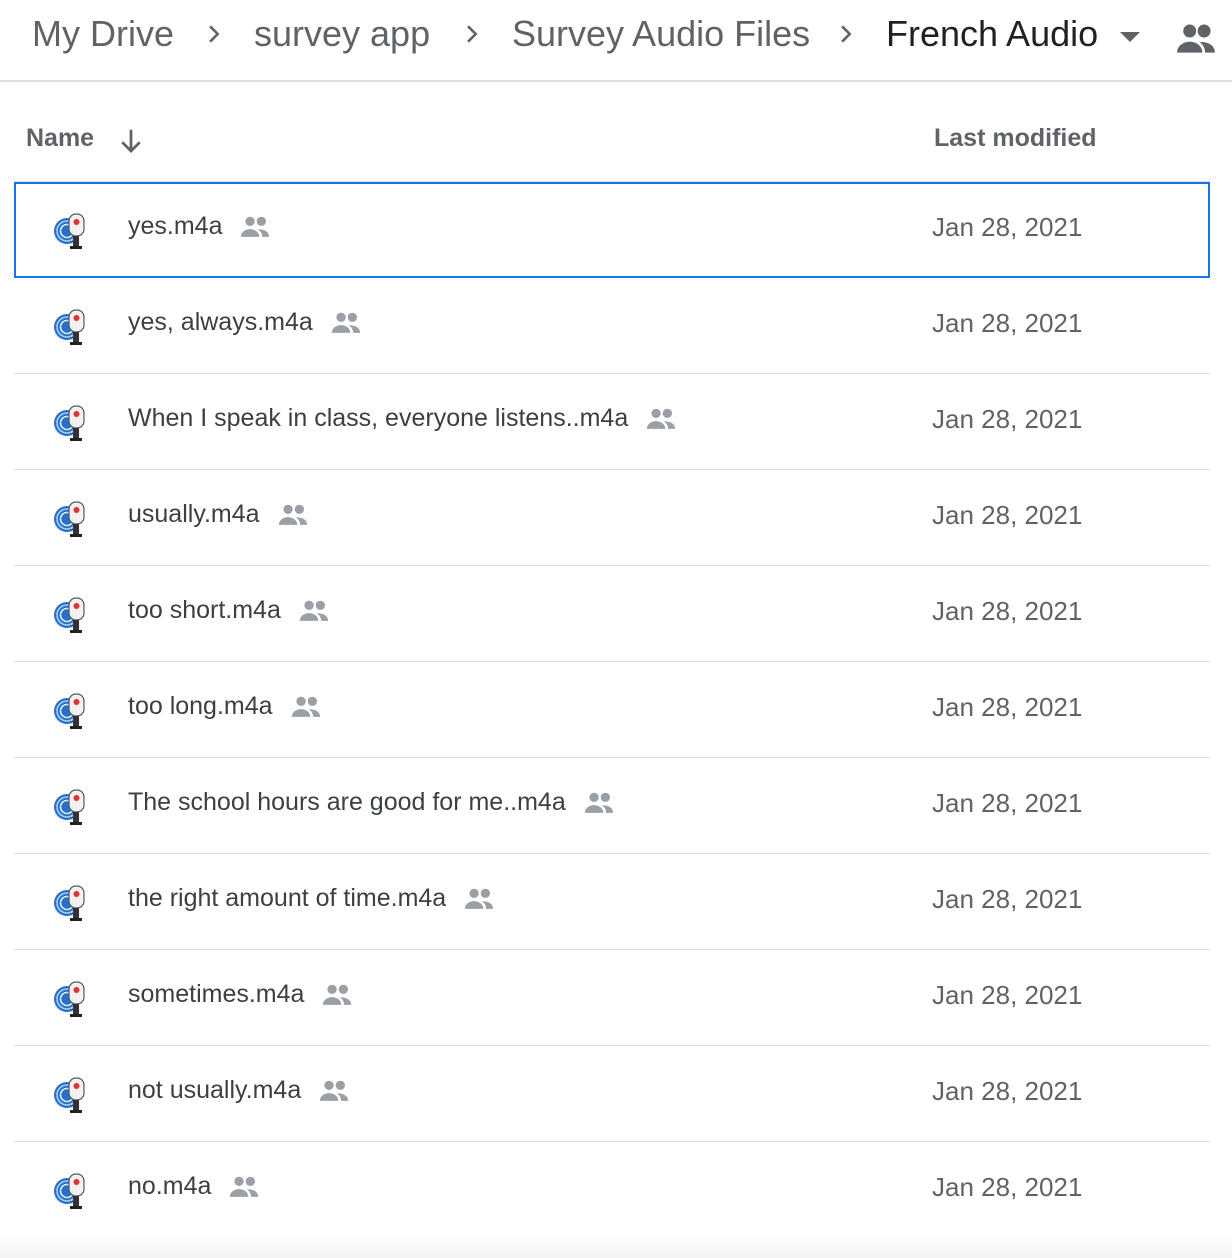 This screenshot has height=1258, width=1232. I want to click on file-name-text: too short.m4a, so click(204, 610).